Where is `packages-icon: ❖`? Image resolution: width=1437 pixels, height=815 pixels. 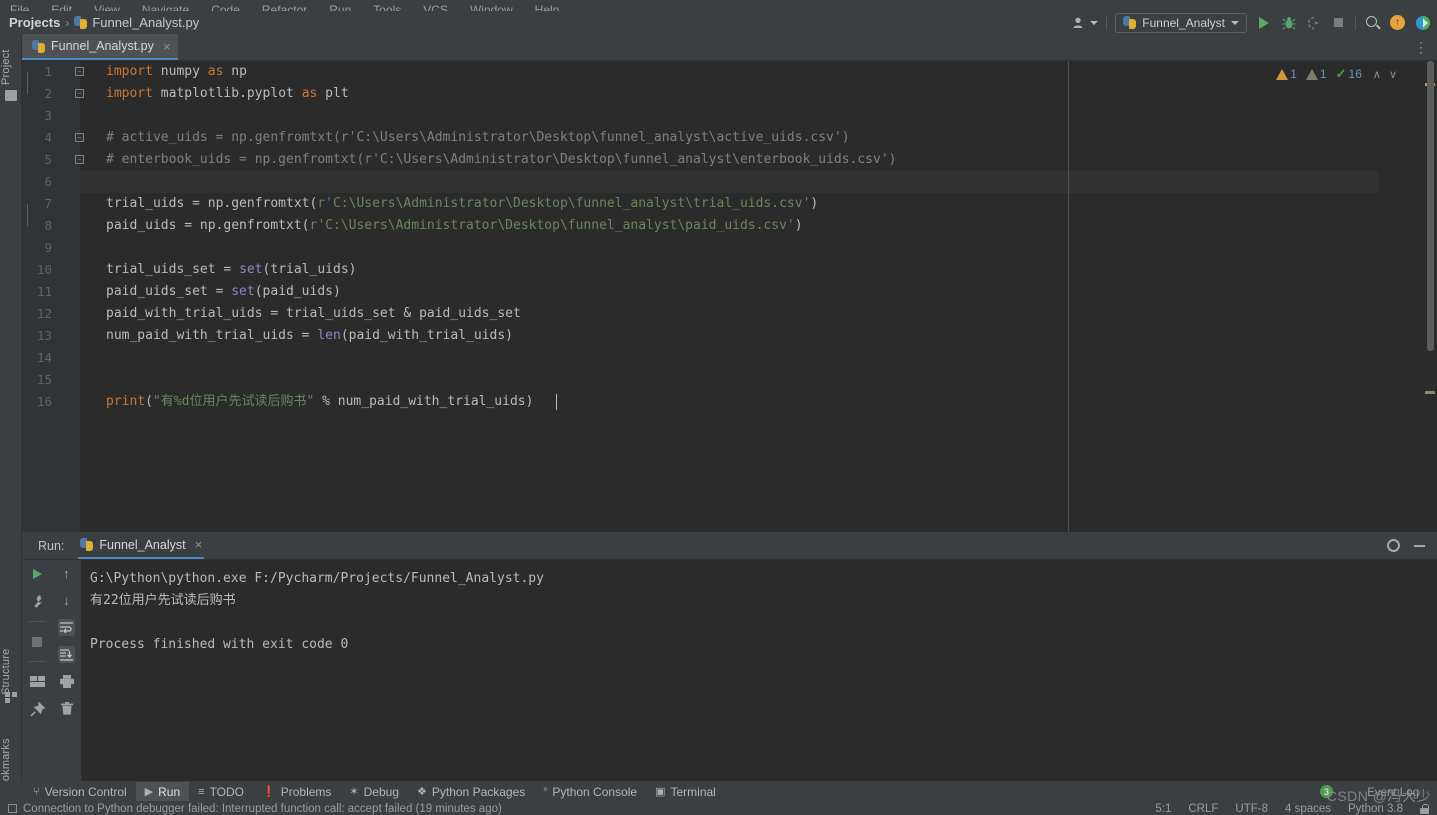
packages-icon: ❖ is located at coordinates (422, 792).